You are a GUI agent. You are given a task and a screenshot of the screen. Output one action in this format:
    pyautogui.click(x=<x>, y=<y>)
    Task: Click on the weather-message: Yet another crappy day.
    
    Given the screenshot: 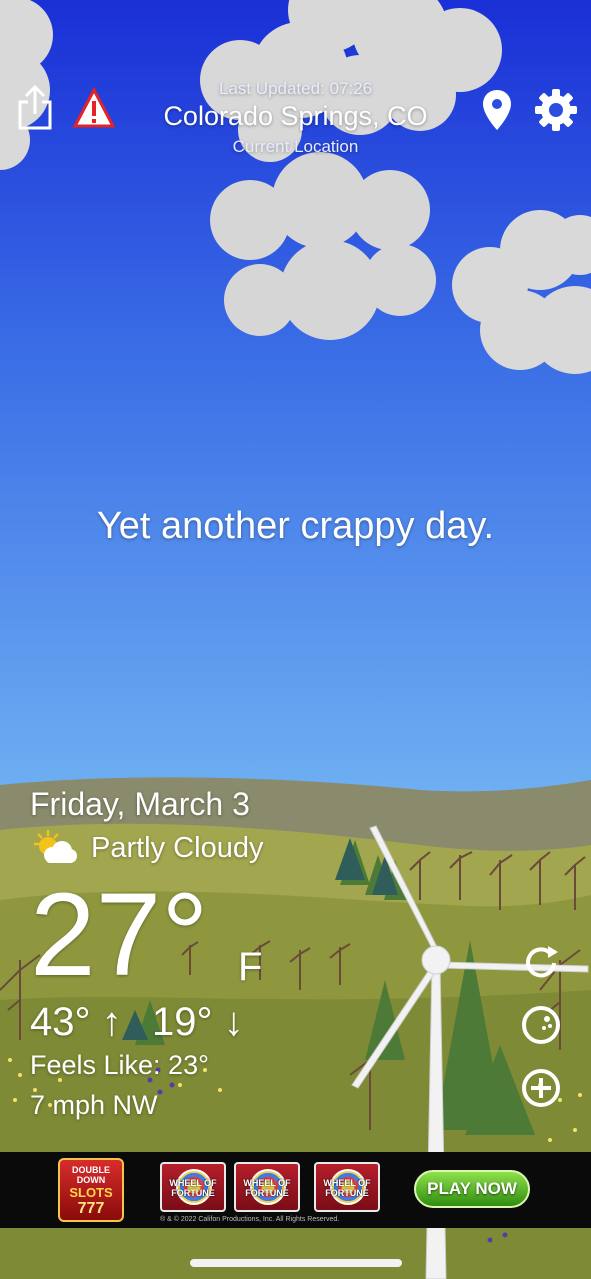 What is the action you would take?
    pyautogui.click(x=295, y=526)
    